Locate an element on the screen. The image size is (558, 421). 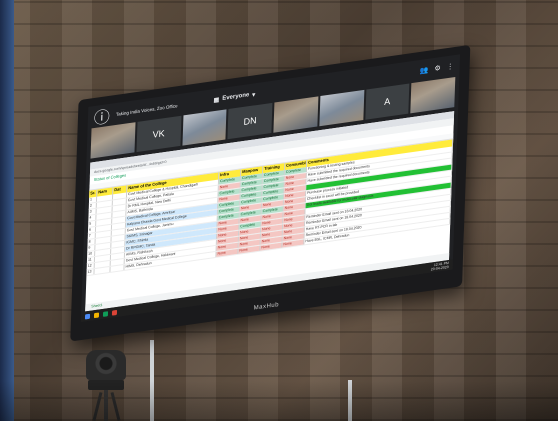
settings-icon: ⚙ is located at coordinates (437, 68).